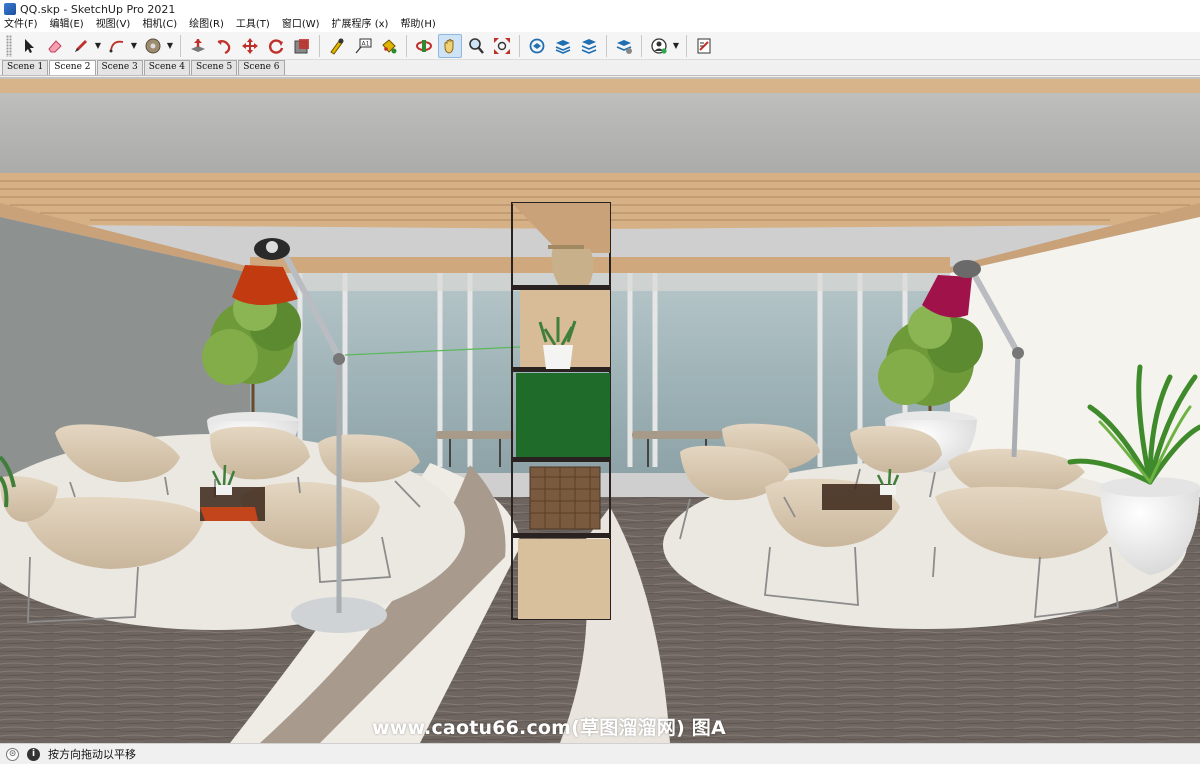 This screenshot has height=764, width=1200. I want to click on zoom-tool-icon, so click(476, 45).